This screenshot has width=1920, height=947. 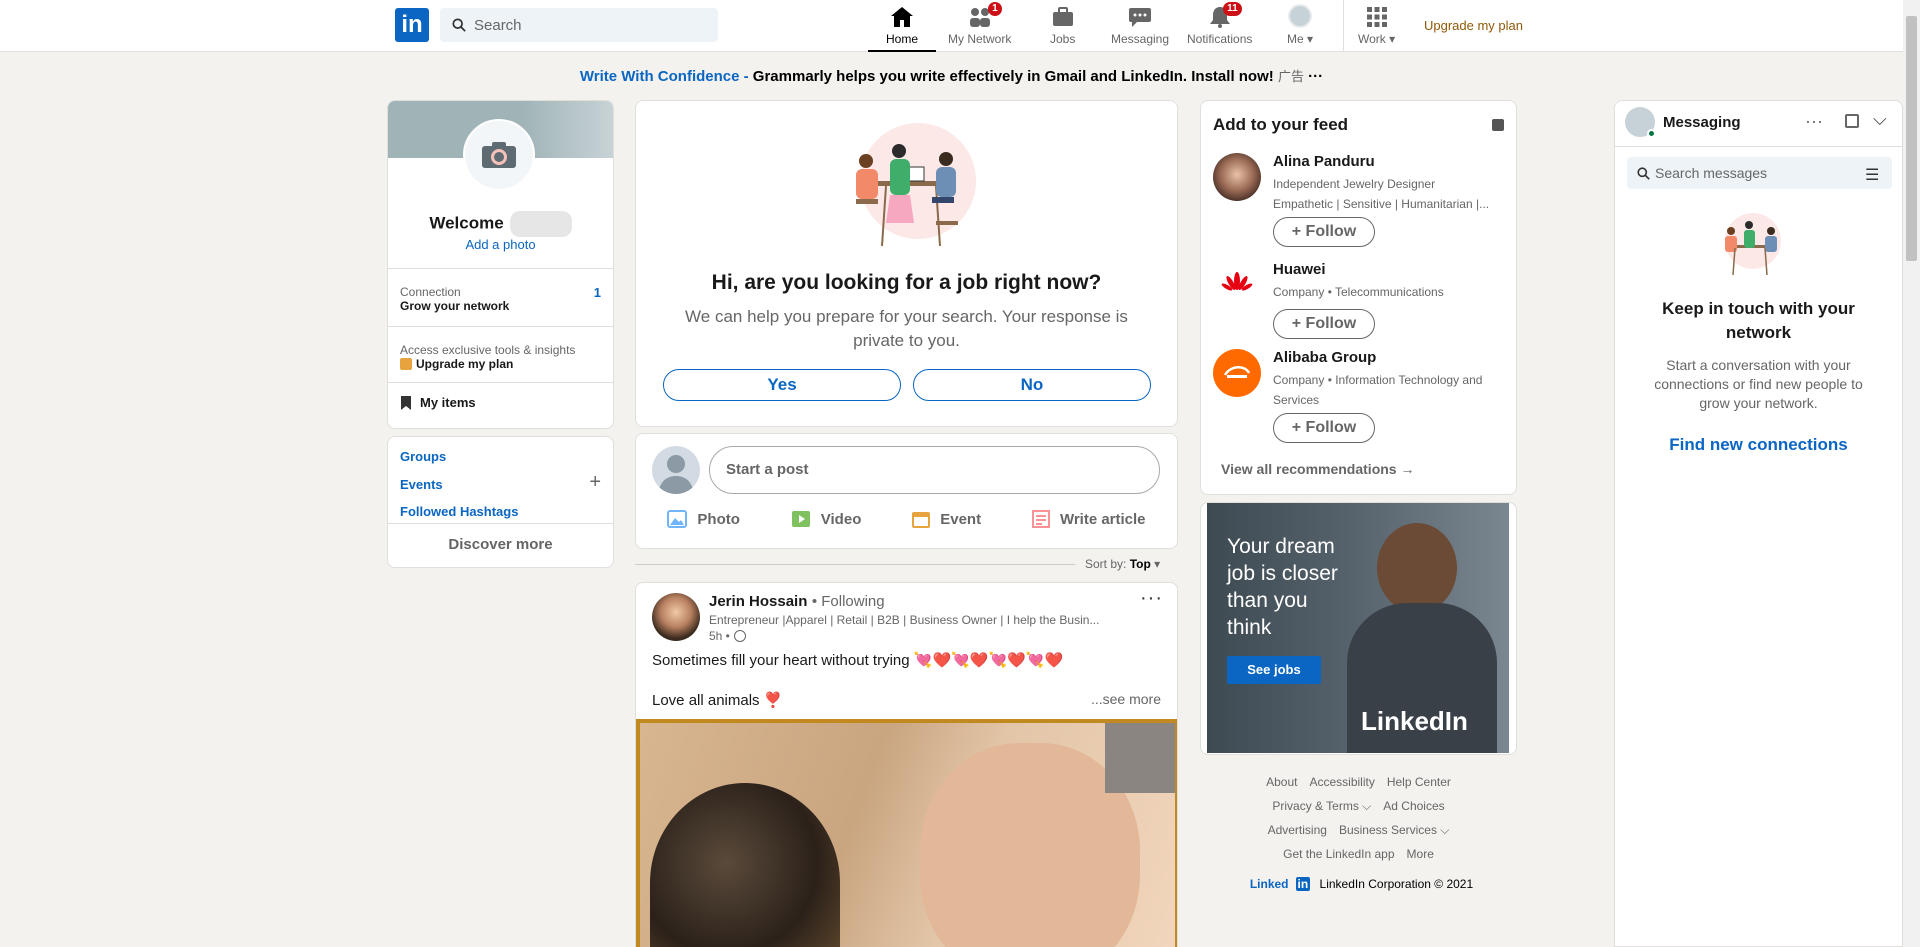 I want to click on search-icon, so click(x=1643, y=173).